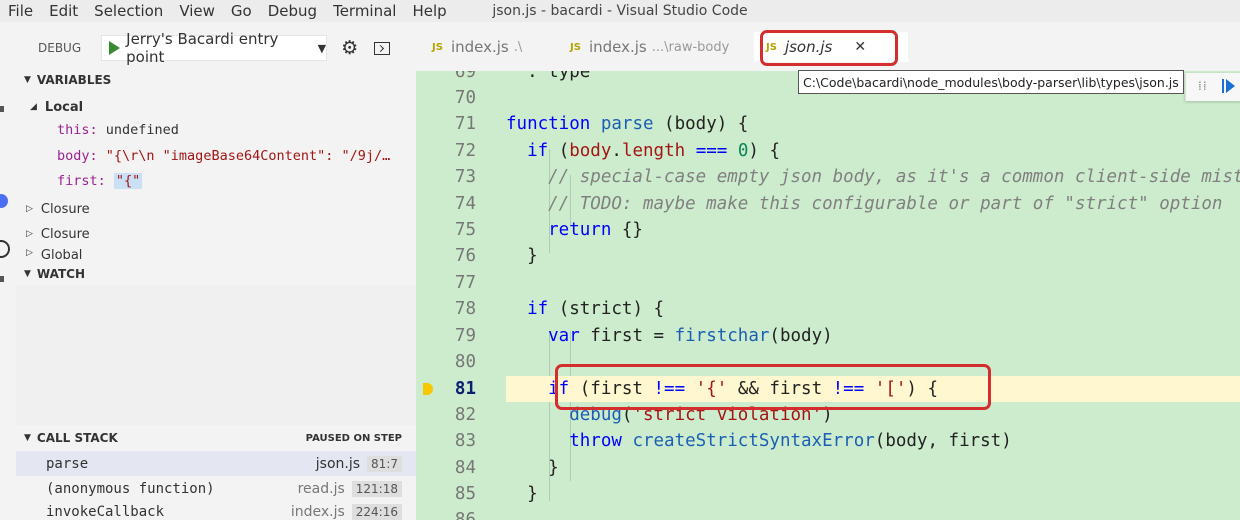  I want to click on code-line: 78 if (strict) {, so click(559, 309).